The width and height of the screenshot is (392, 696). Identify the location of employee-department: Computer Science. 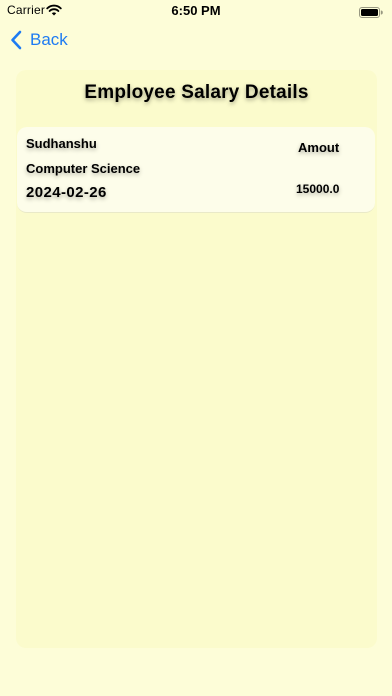
(83, 168).